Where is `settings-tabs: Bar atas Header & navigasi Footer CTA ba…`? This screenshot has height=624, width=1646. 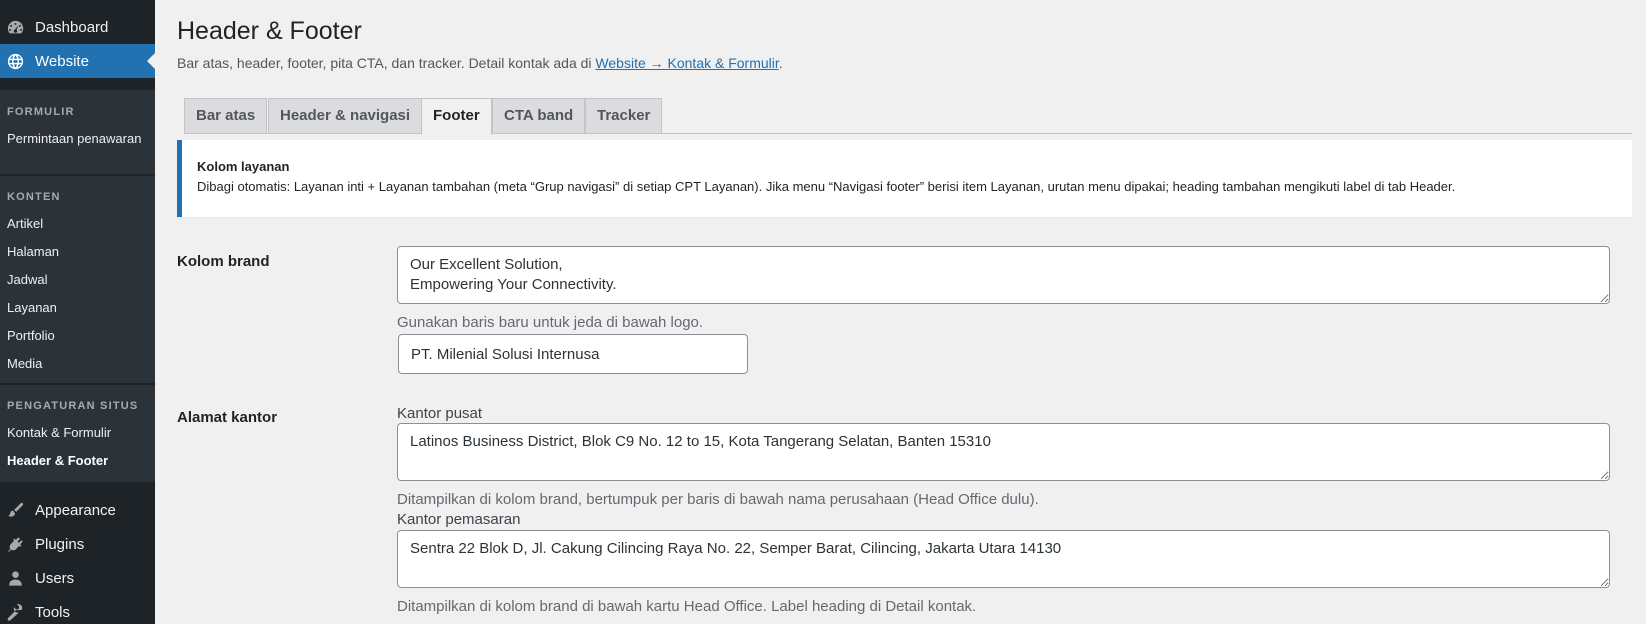 settings-tabs: Bar atas Header & navigasi Footer CTA ba… is located at coordinates (908, 116).